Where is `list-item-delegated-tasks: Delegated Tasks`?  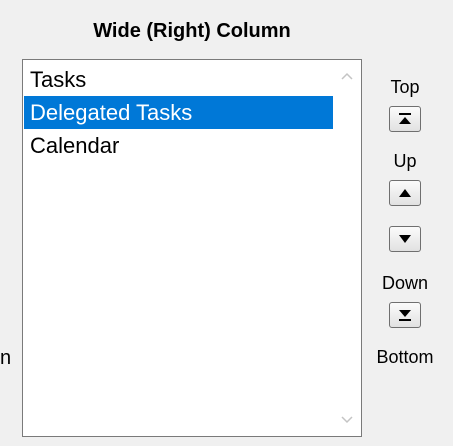
list-item-delegated-tasks: Delegated Tasks is located at coordinates (178, 112).